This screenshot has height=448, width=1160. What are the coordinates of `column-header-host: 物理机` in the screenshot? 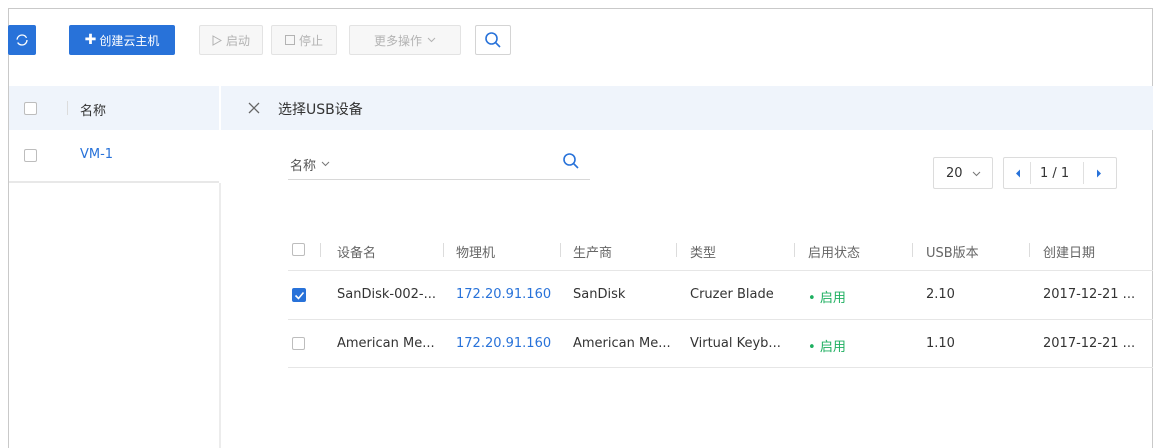 It's located at (476, 253).